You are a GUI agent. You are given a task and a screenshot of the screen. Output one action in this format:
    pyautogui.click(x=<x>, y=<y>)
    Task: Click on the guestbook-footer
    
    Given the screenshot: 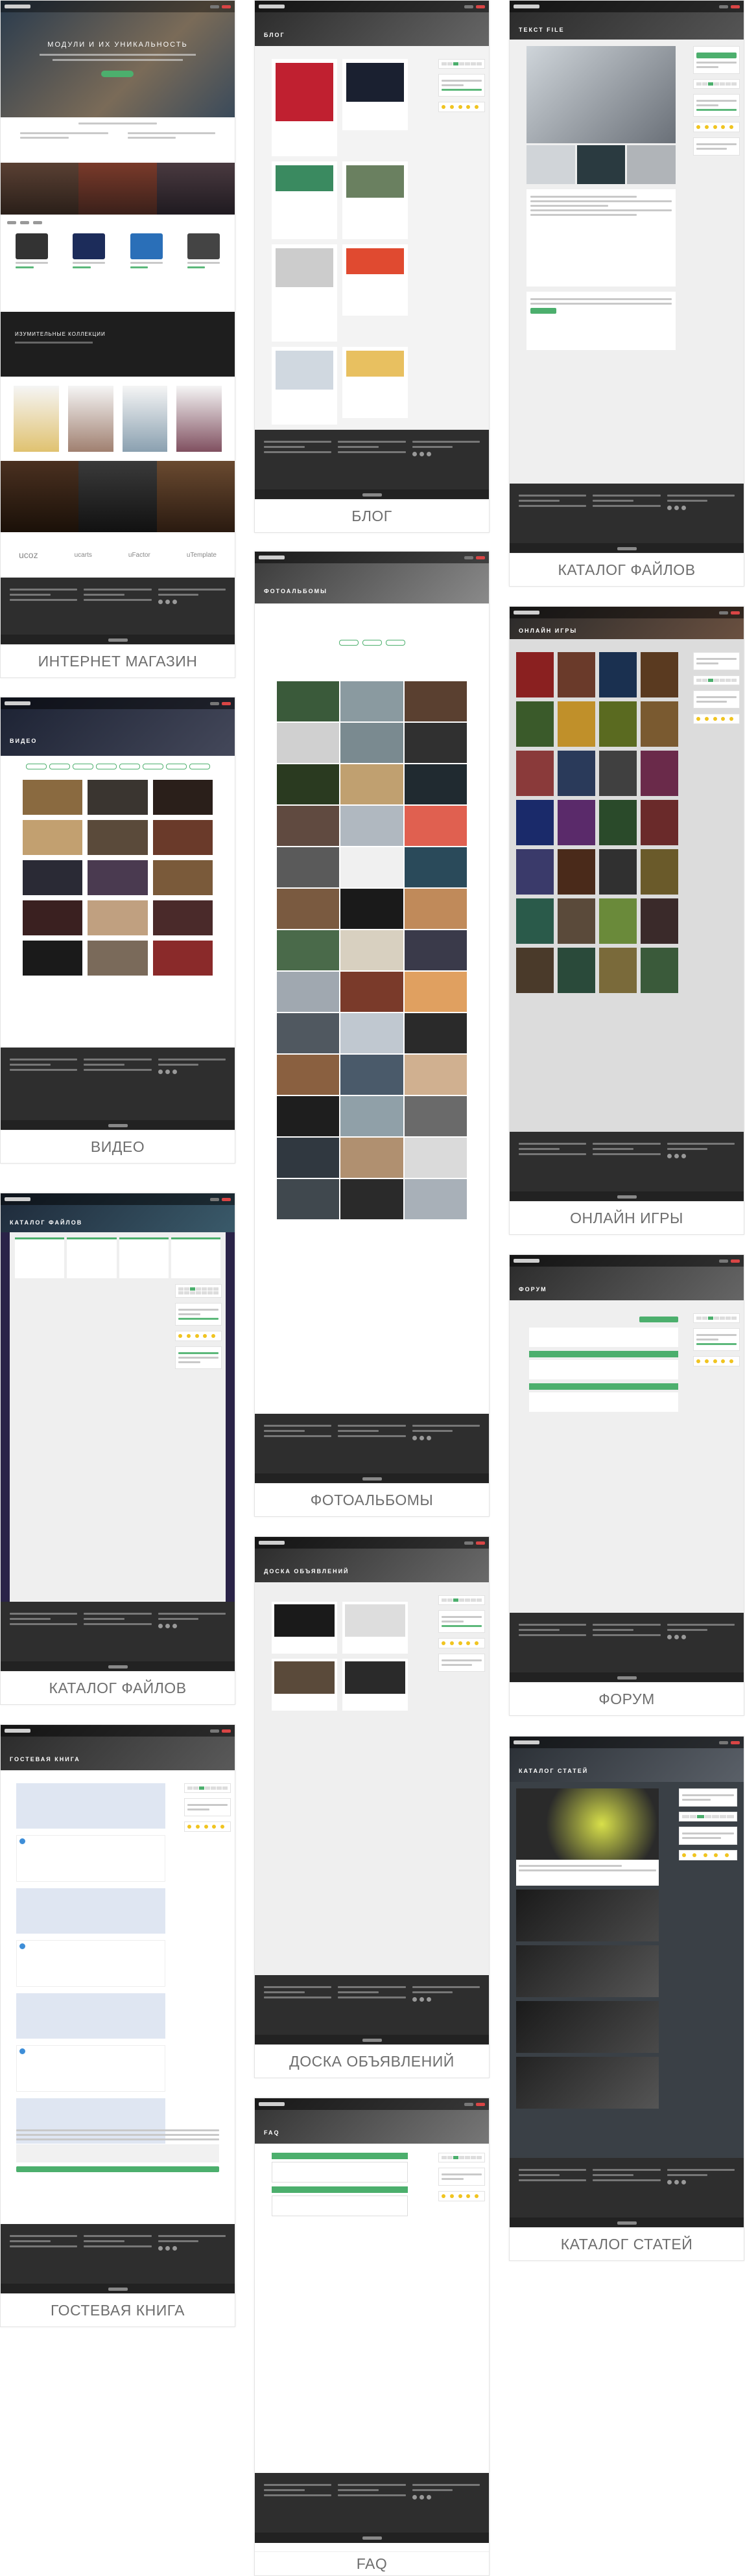 What is the action you would take?
    pyautogui.click(x=118, y=2259)
    